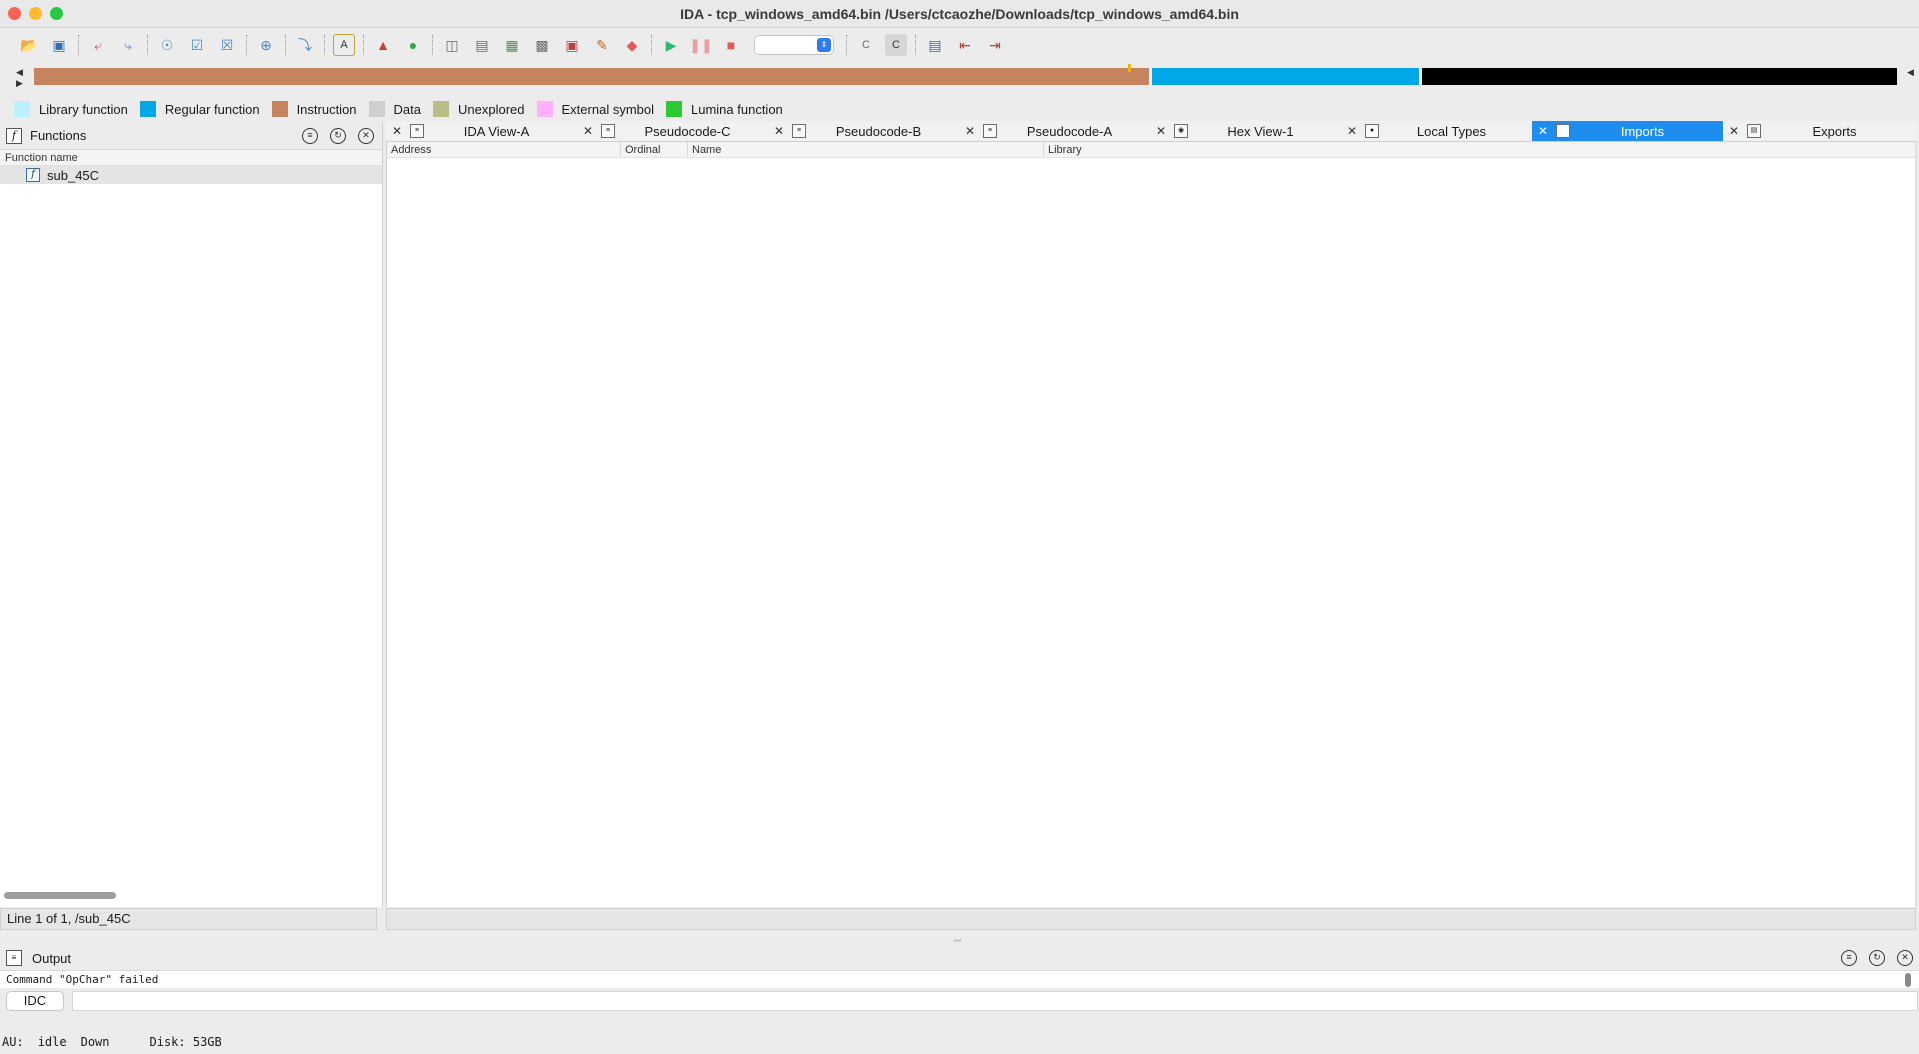 The width and height of the screenshot is (1919, 1054). What do you see at coordinates (35, 1001) in the screenshot?
I see `idc-language-button: IDC` at bounding box center [35, 1001].